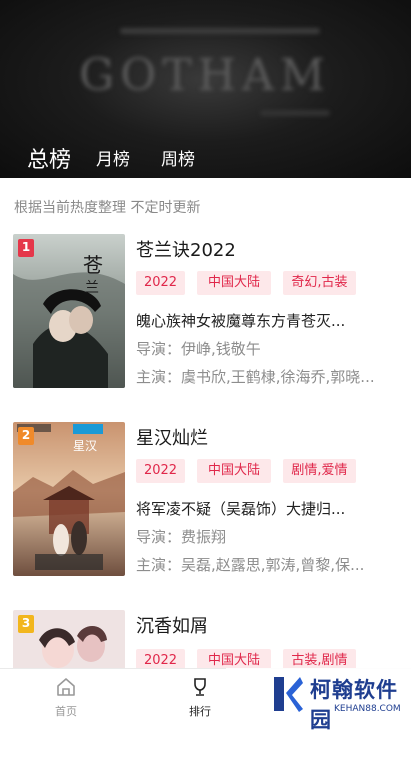 This screenshot has height=770, width=411. I want to click on watermark: 柯翰软件园 KEHAN88.COM, so click(318, 700).